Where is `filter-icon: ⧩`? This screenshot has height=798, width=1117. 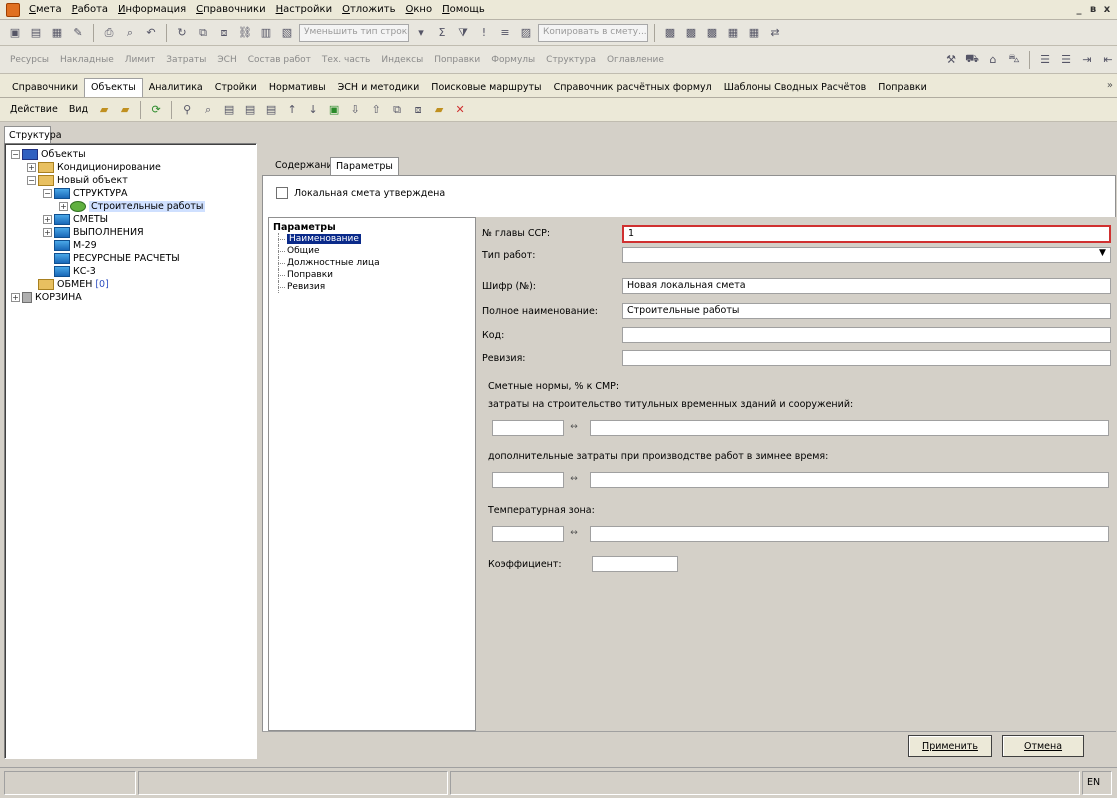
filter-icon: ⧩ is located at coordinates (463, 33).